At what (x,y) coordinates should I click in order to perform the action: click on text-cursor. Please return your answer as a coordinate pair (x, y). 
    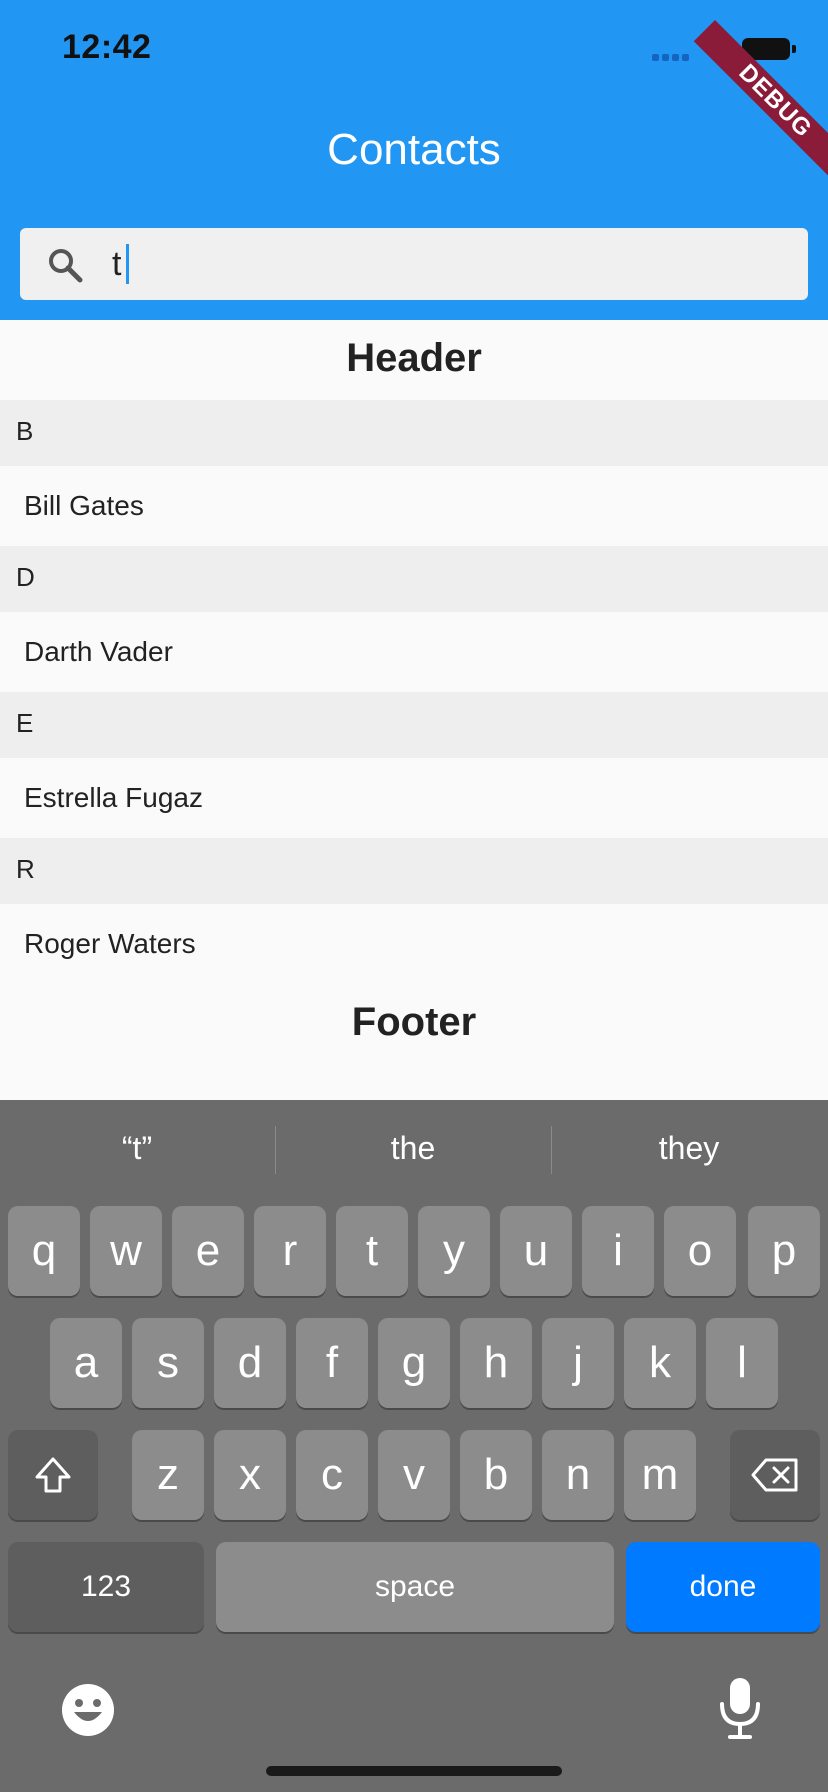
    Looking at the image, I should click on (127, 264).